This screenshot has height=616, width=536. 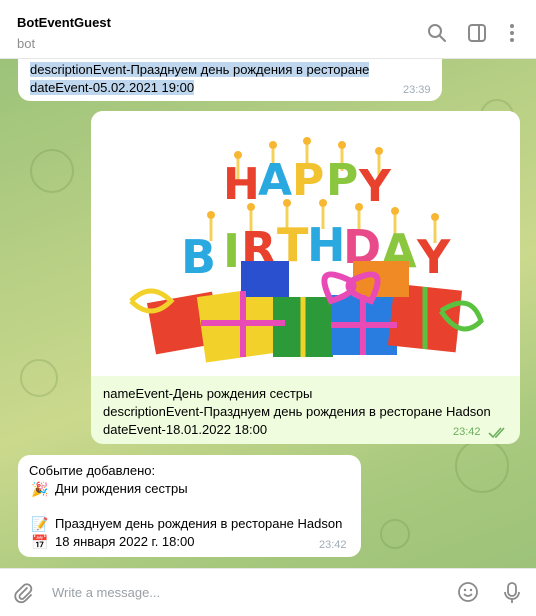 I want to click on banner-bottom-text: B I R T H D A Y, so click(x=316, y=251).